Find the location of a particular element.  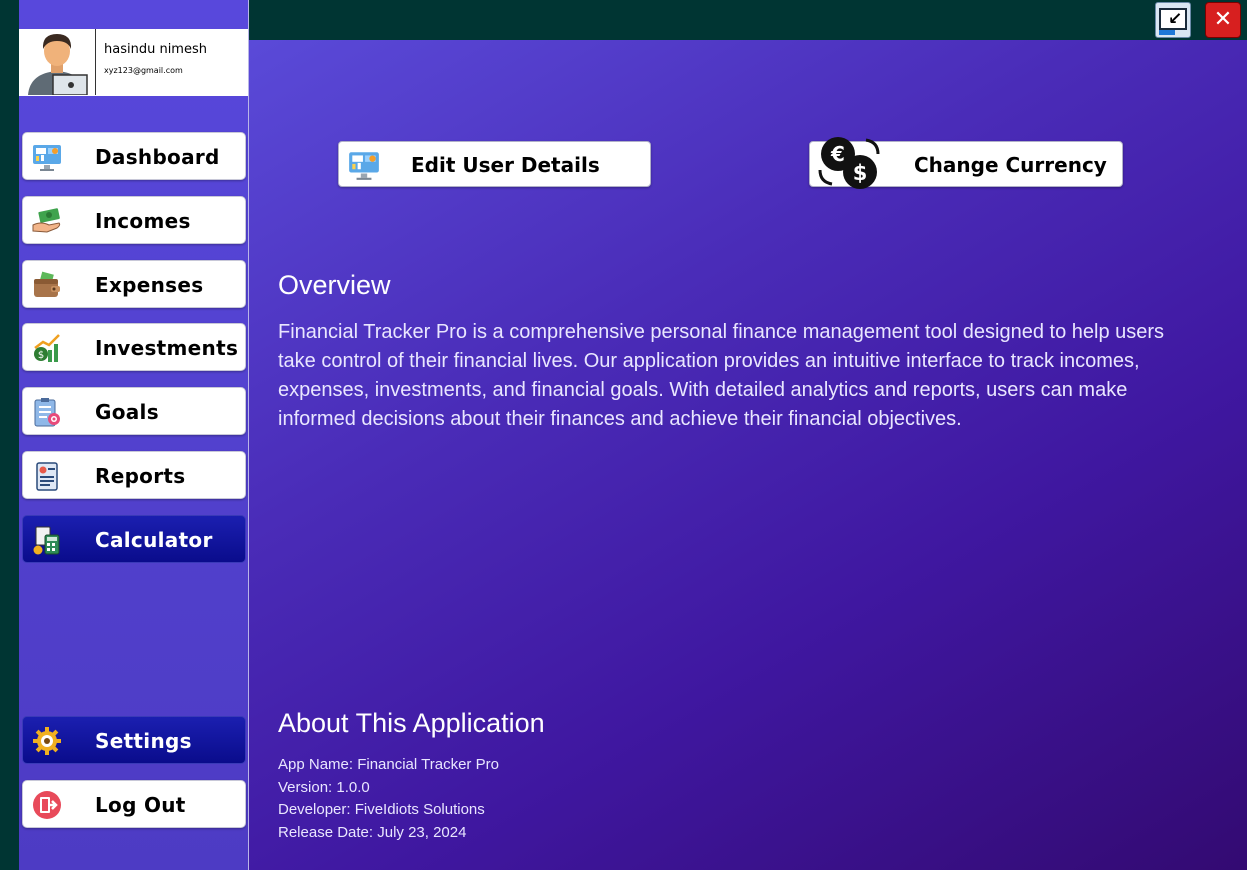

currency-exchange-icon: € $ is located at coordinates (849, 166).